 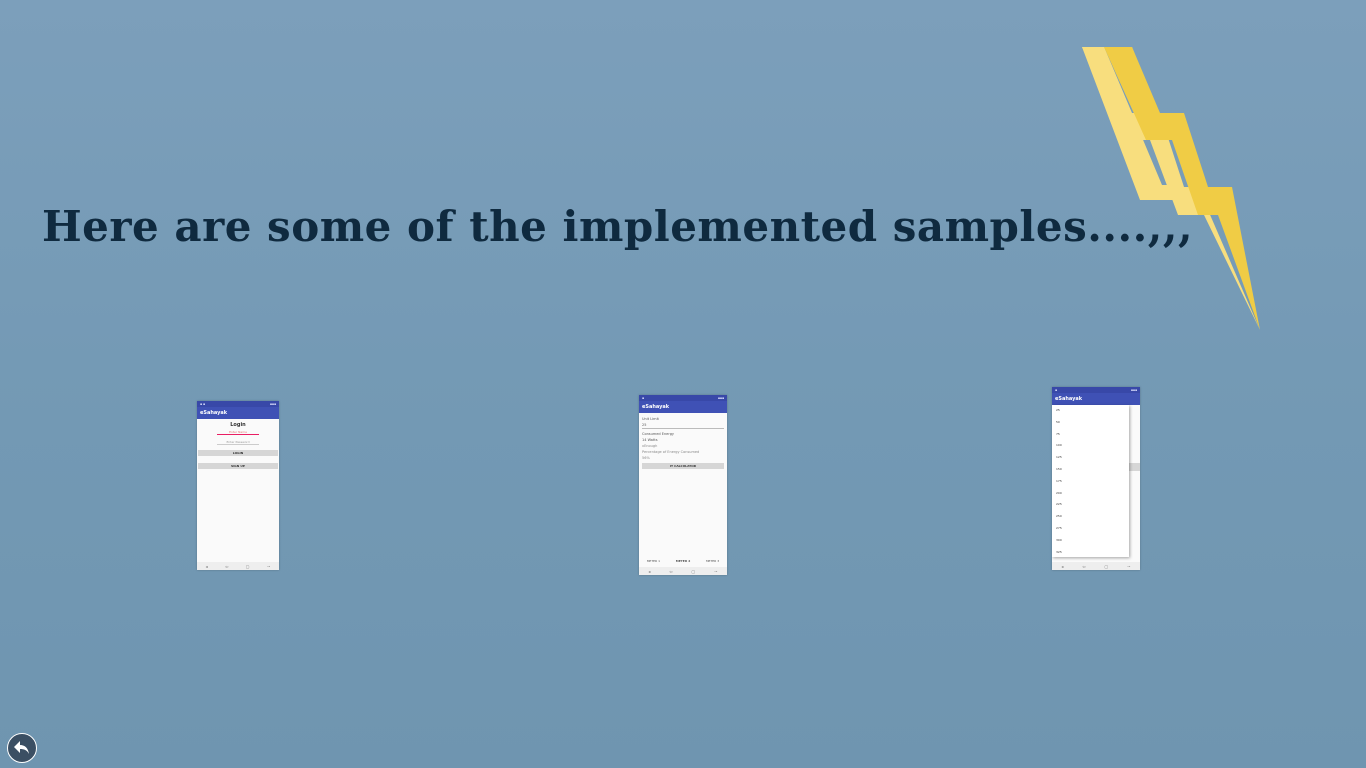 I want to click on dropdown-option: 325, so click(x=1059, y=551).